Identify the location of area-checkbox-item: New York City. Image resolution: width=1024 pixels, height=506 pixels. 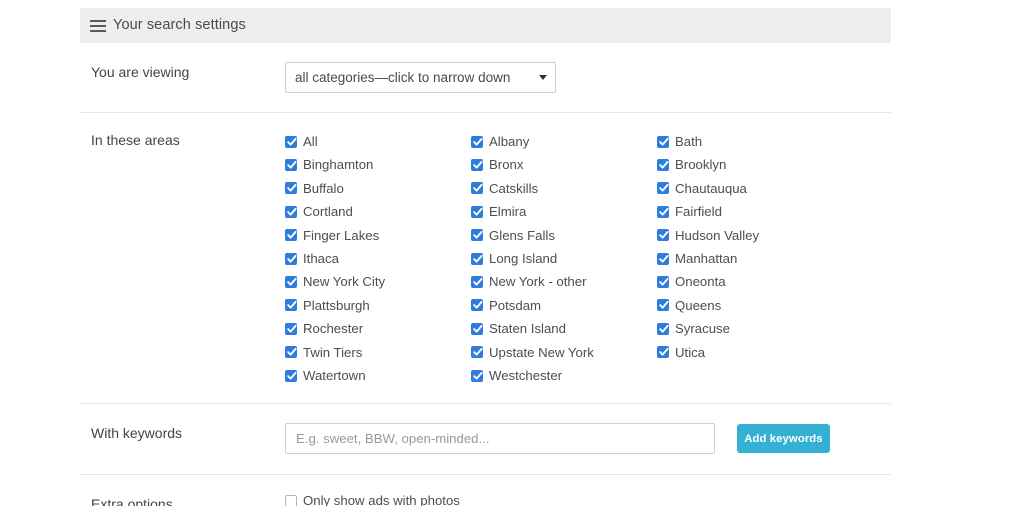
(378, 281).